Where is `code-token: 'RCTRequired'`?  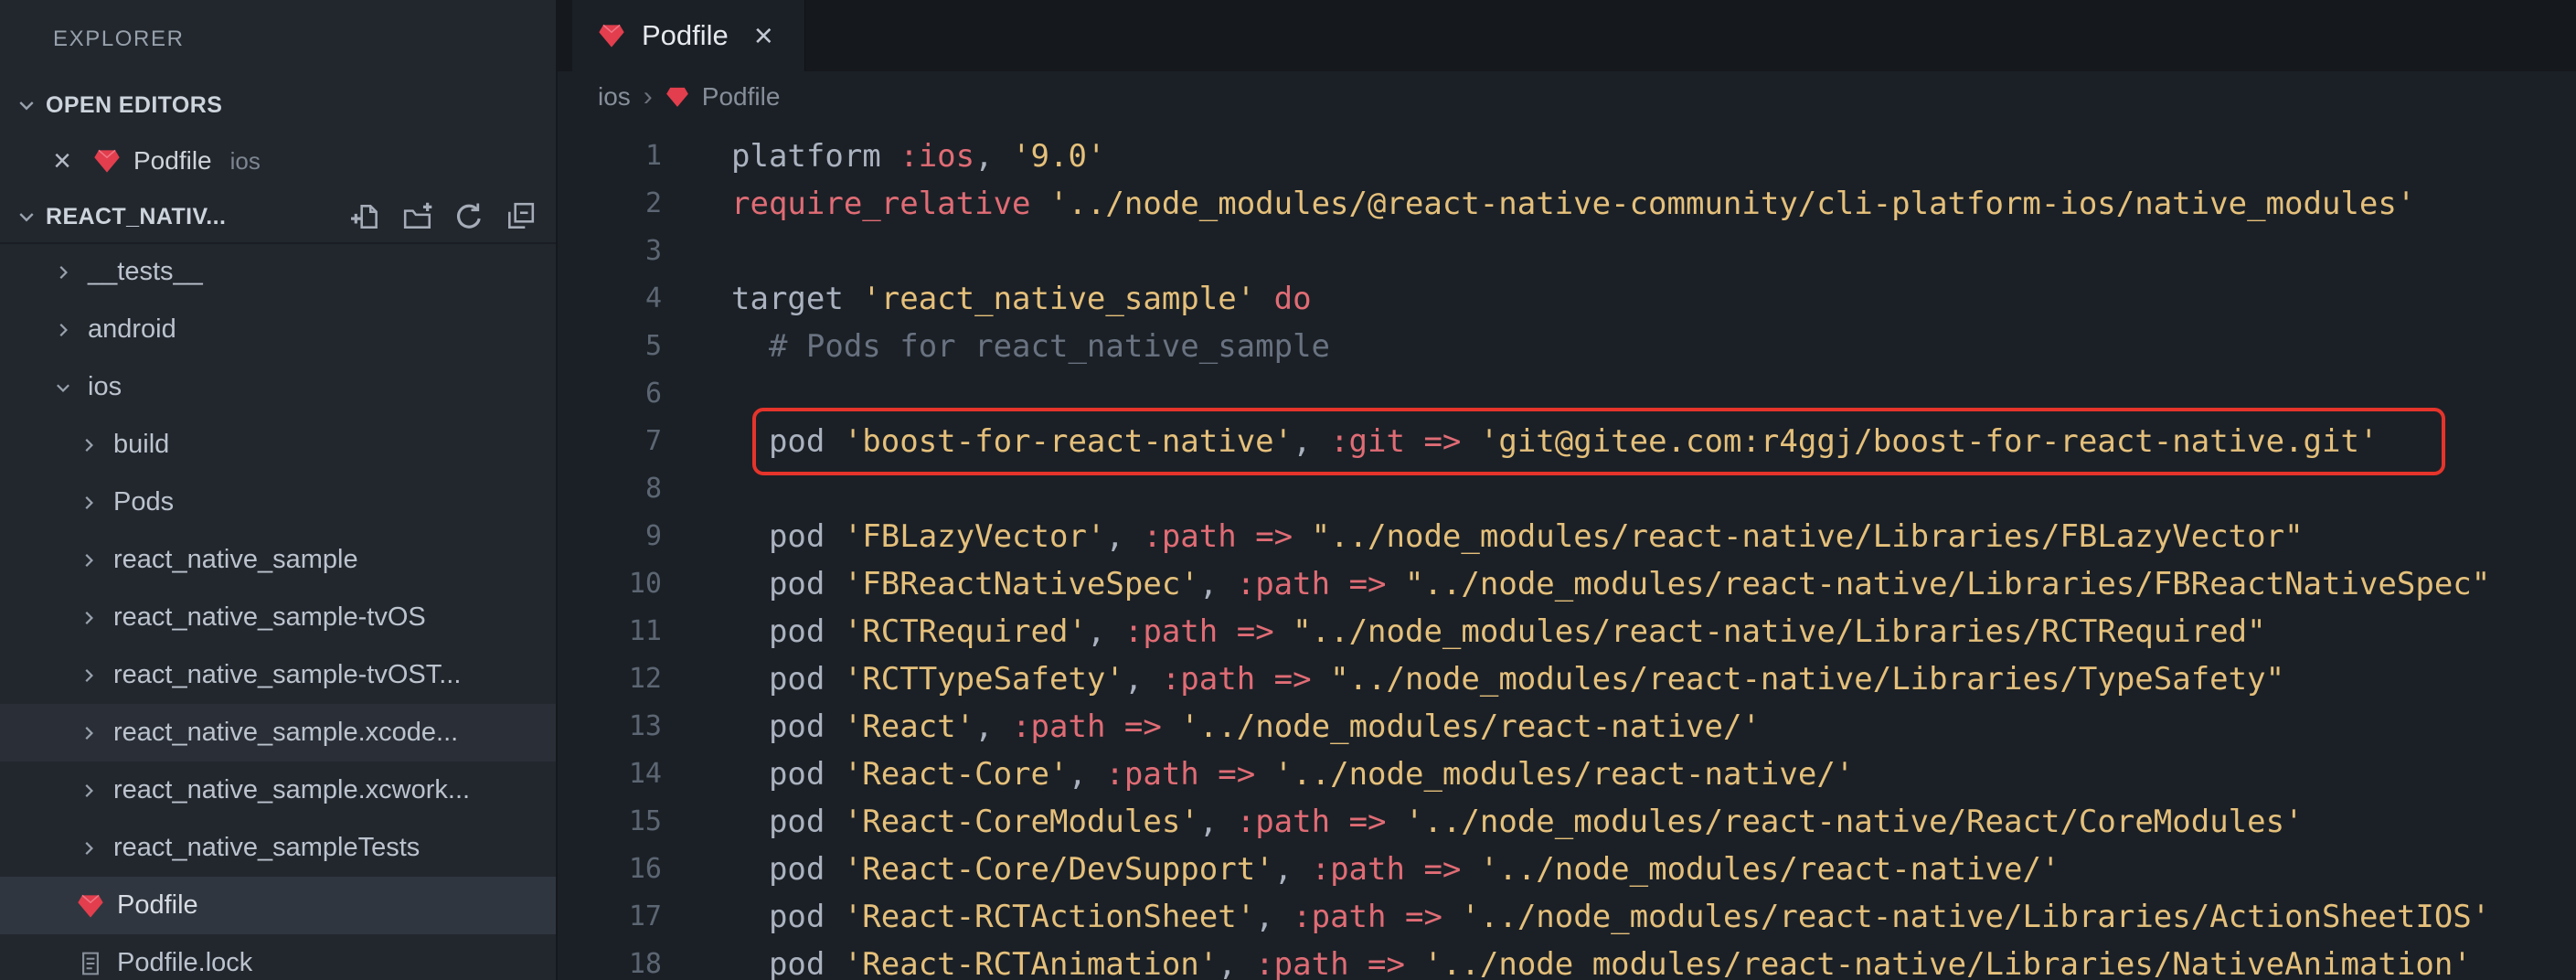 code-token: 'RCTRequired' is located at coordinates (965, 631).